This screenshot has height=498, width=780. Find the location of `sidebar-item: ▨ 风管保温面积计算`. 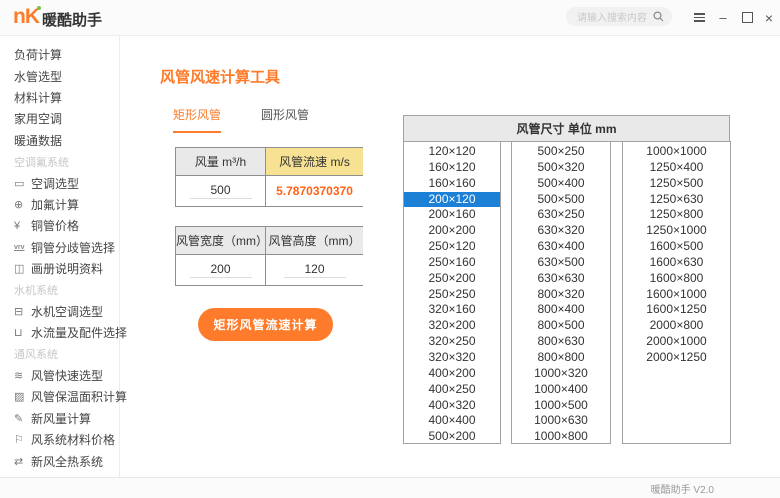

sidebar-item: ▨ 风管保温面积计算 is located at coordinates (63, 396).